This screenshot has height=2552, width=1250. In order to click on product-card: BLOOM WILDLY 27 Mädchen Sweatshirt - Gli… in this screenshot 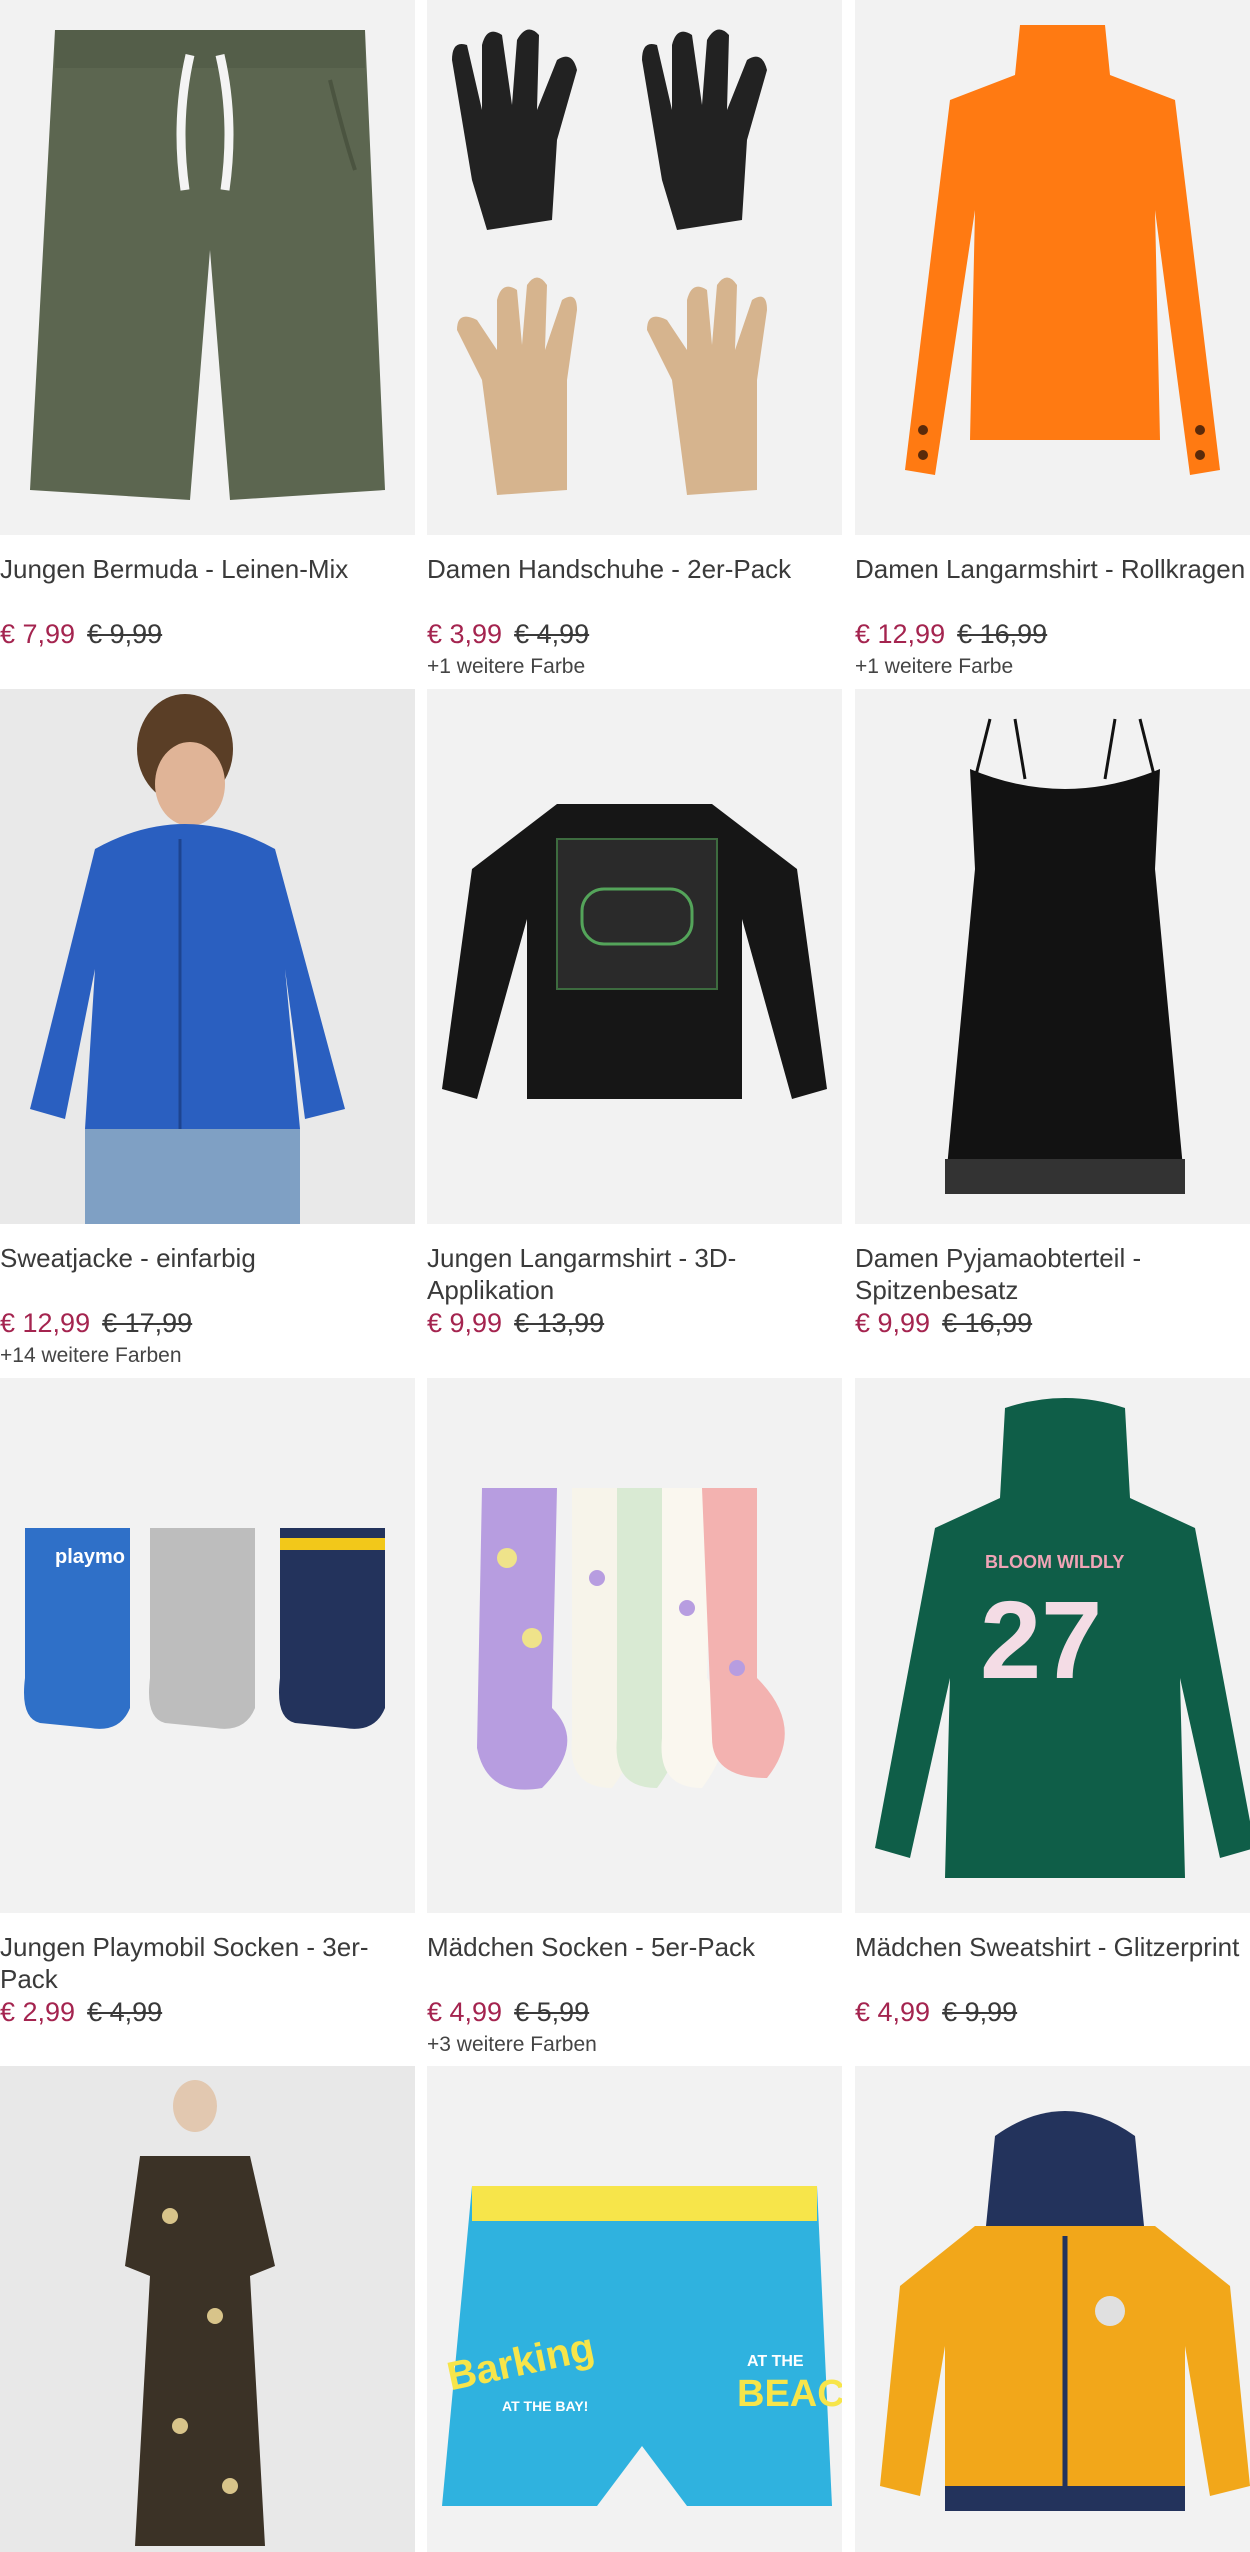, I will do `click(1052, 1704)`.